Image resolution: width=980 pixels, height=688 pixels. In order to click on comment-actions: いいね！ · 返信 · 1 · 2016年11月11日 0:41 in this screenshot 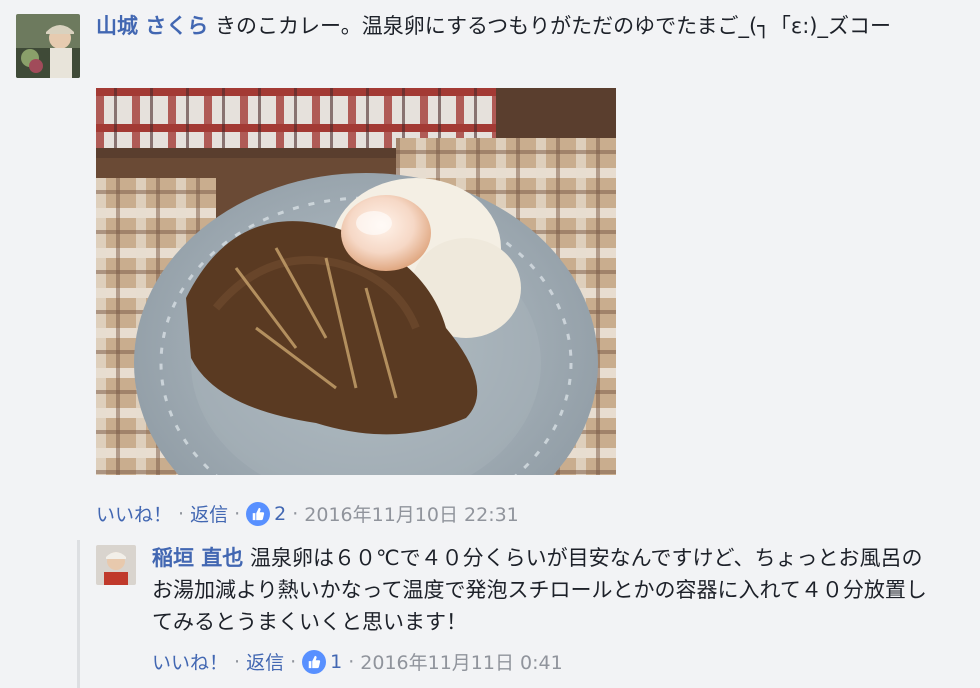, I will do `click(357, 661)`.